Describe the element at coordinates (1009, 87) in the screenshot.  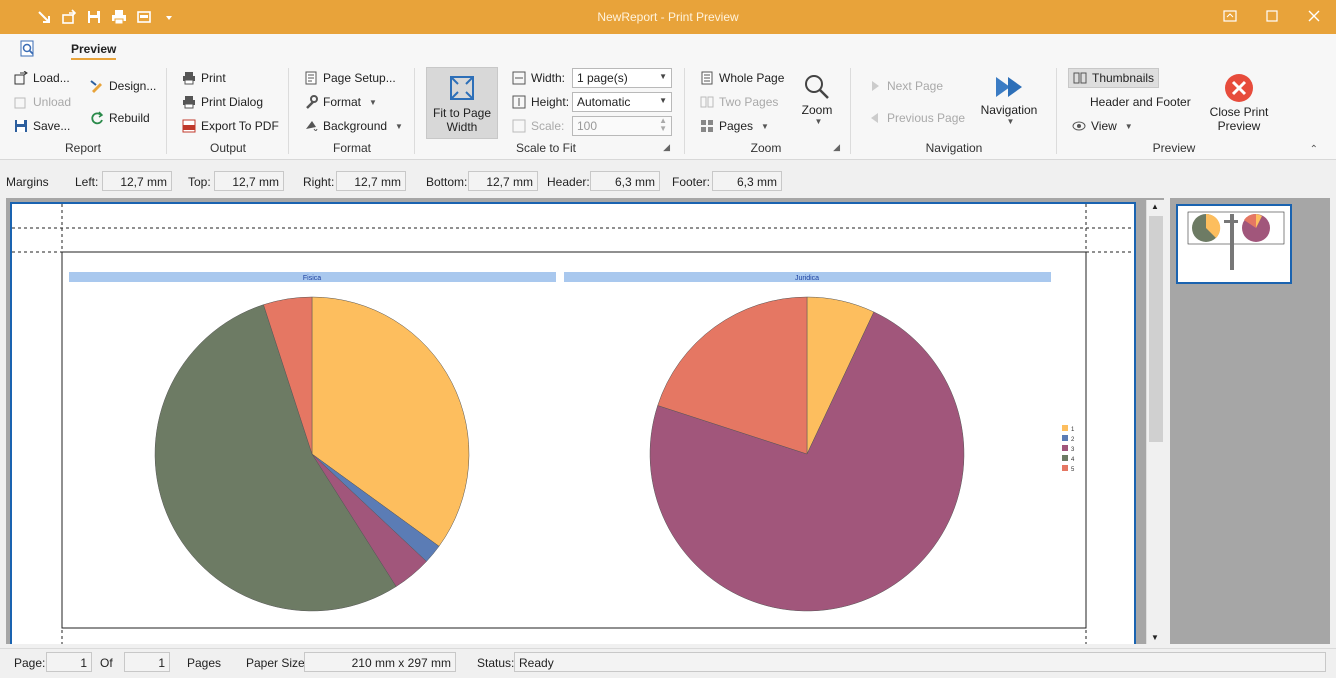
I see `navigation-icon` at that location.